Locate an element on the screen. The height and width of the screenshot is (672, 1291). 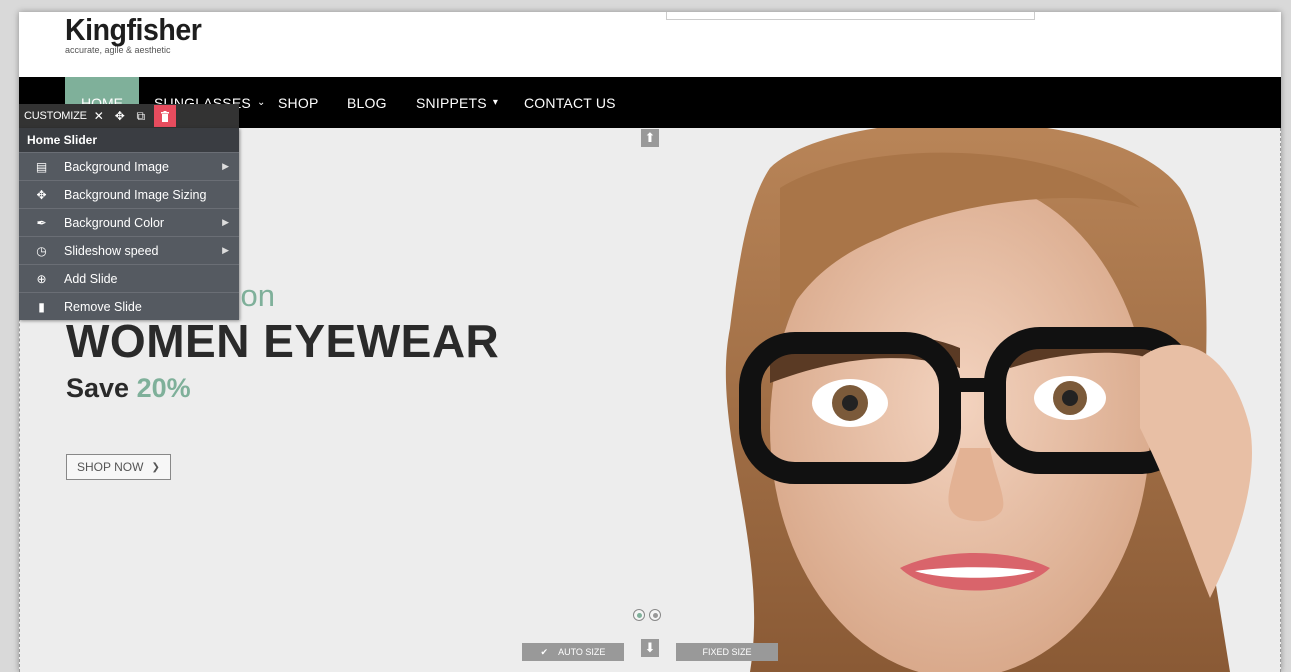
nav-item-label: SHOP is located at coordinates (298, 102).